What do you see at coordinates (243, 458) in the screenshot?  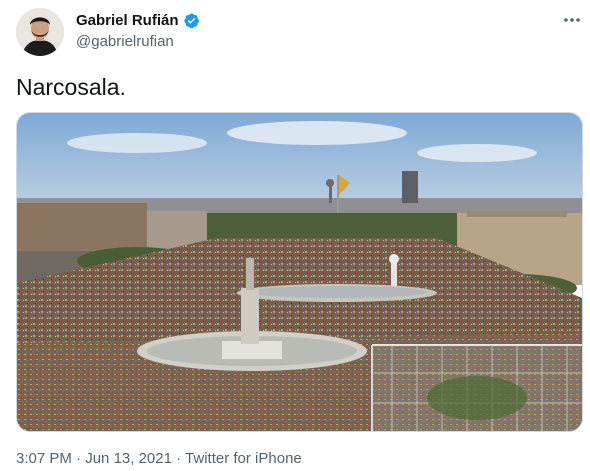 I see `tweet-source: Twitter for iPhone` at bounding box center [243, 458].